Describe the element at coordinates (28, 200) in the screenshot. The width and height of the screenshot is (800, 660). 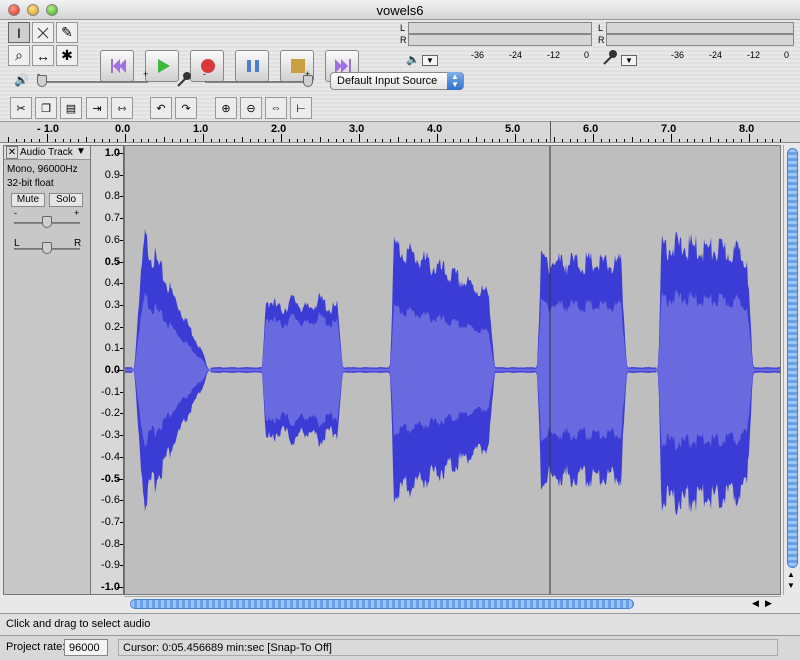
I see `mute-button: Mute` at that location.